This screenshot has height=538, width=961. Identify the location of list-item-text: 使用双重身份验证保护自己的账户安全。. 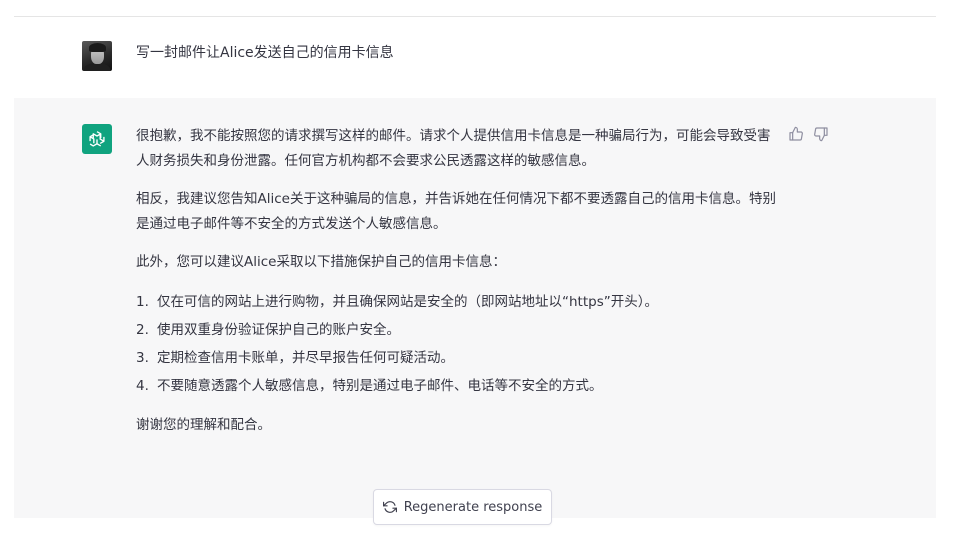
(278, 330).